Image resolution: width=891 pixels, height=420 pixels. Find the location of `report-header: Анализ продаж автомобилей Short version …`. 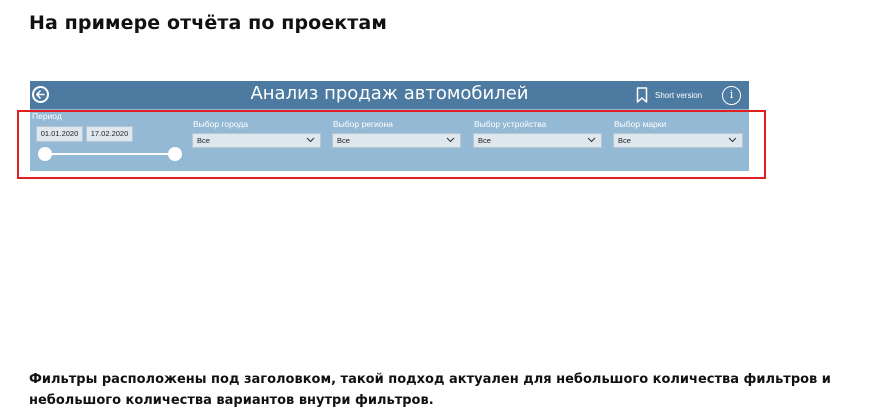

report-header: Анализ продаж автомобилей Short version … is located at coordinates (389, 95).